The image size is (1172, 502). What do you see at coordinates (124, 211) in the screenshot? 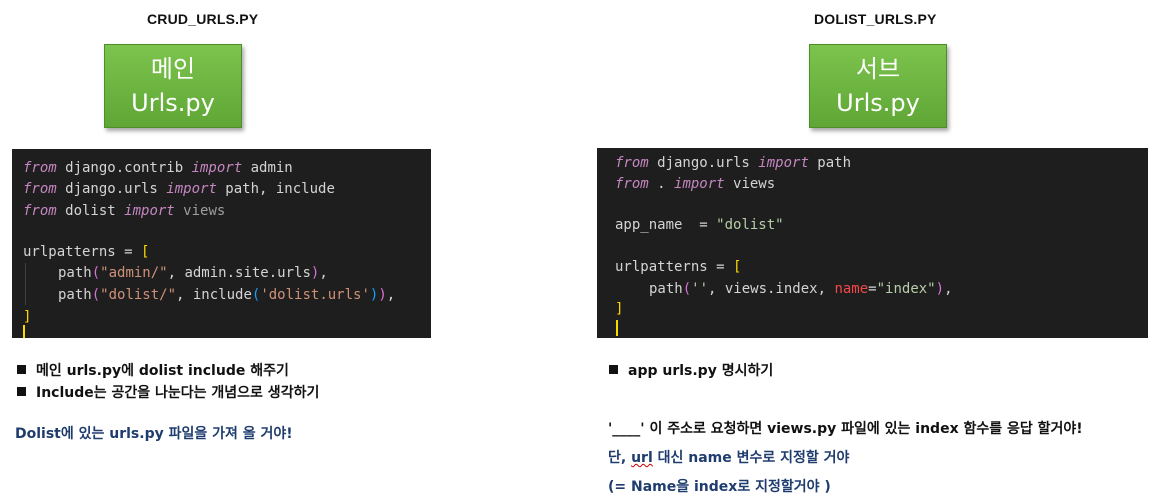
I see `left-code-line-3: from dolist import views` at bounding box center [124, 211].